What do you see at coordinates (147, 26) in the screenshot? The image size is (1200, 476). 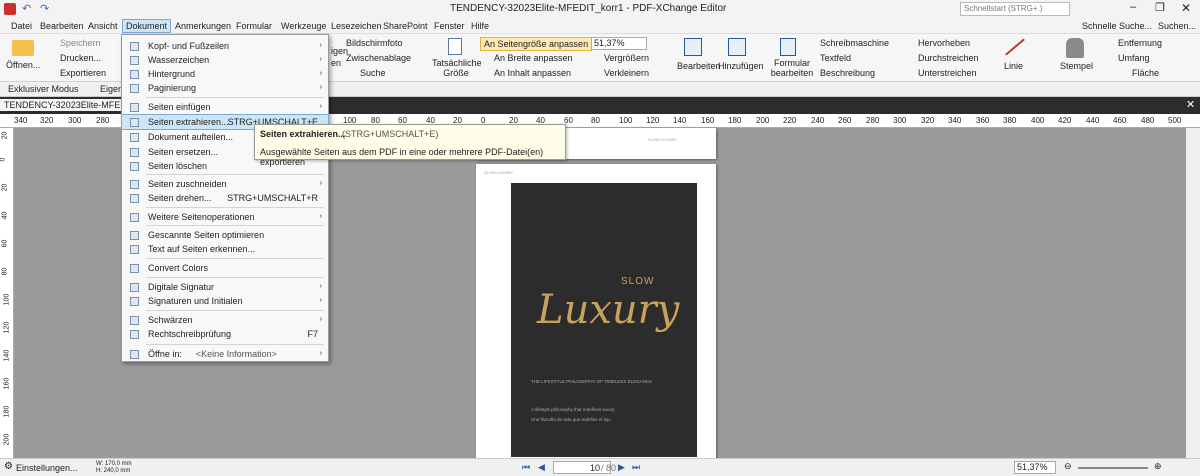 I see `menu-dokument: Dokument` at bounding box center [147, 26].